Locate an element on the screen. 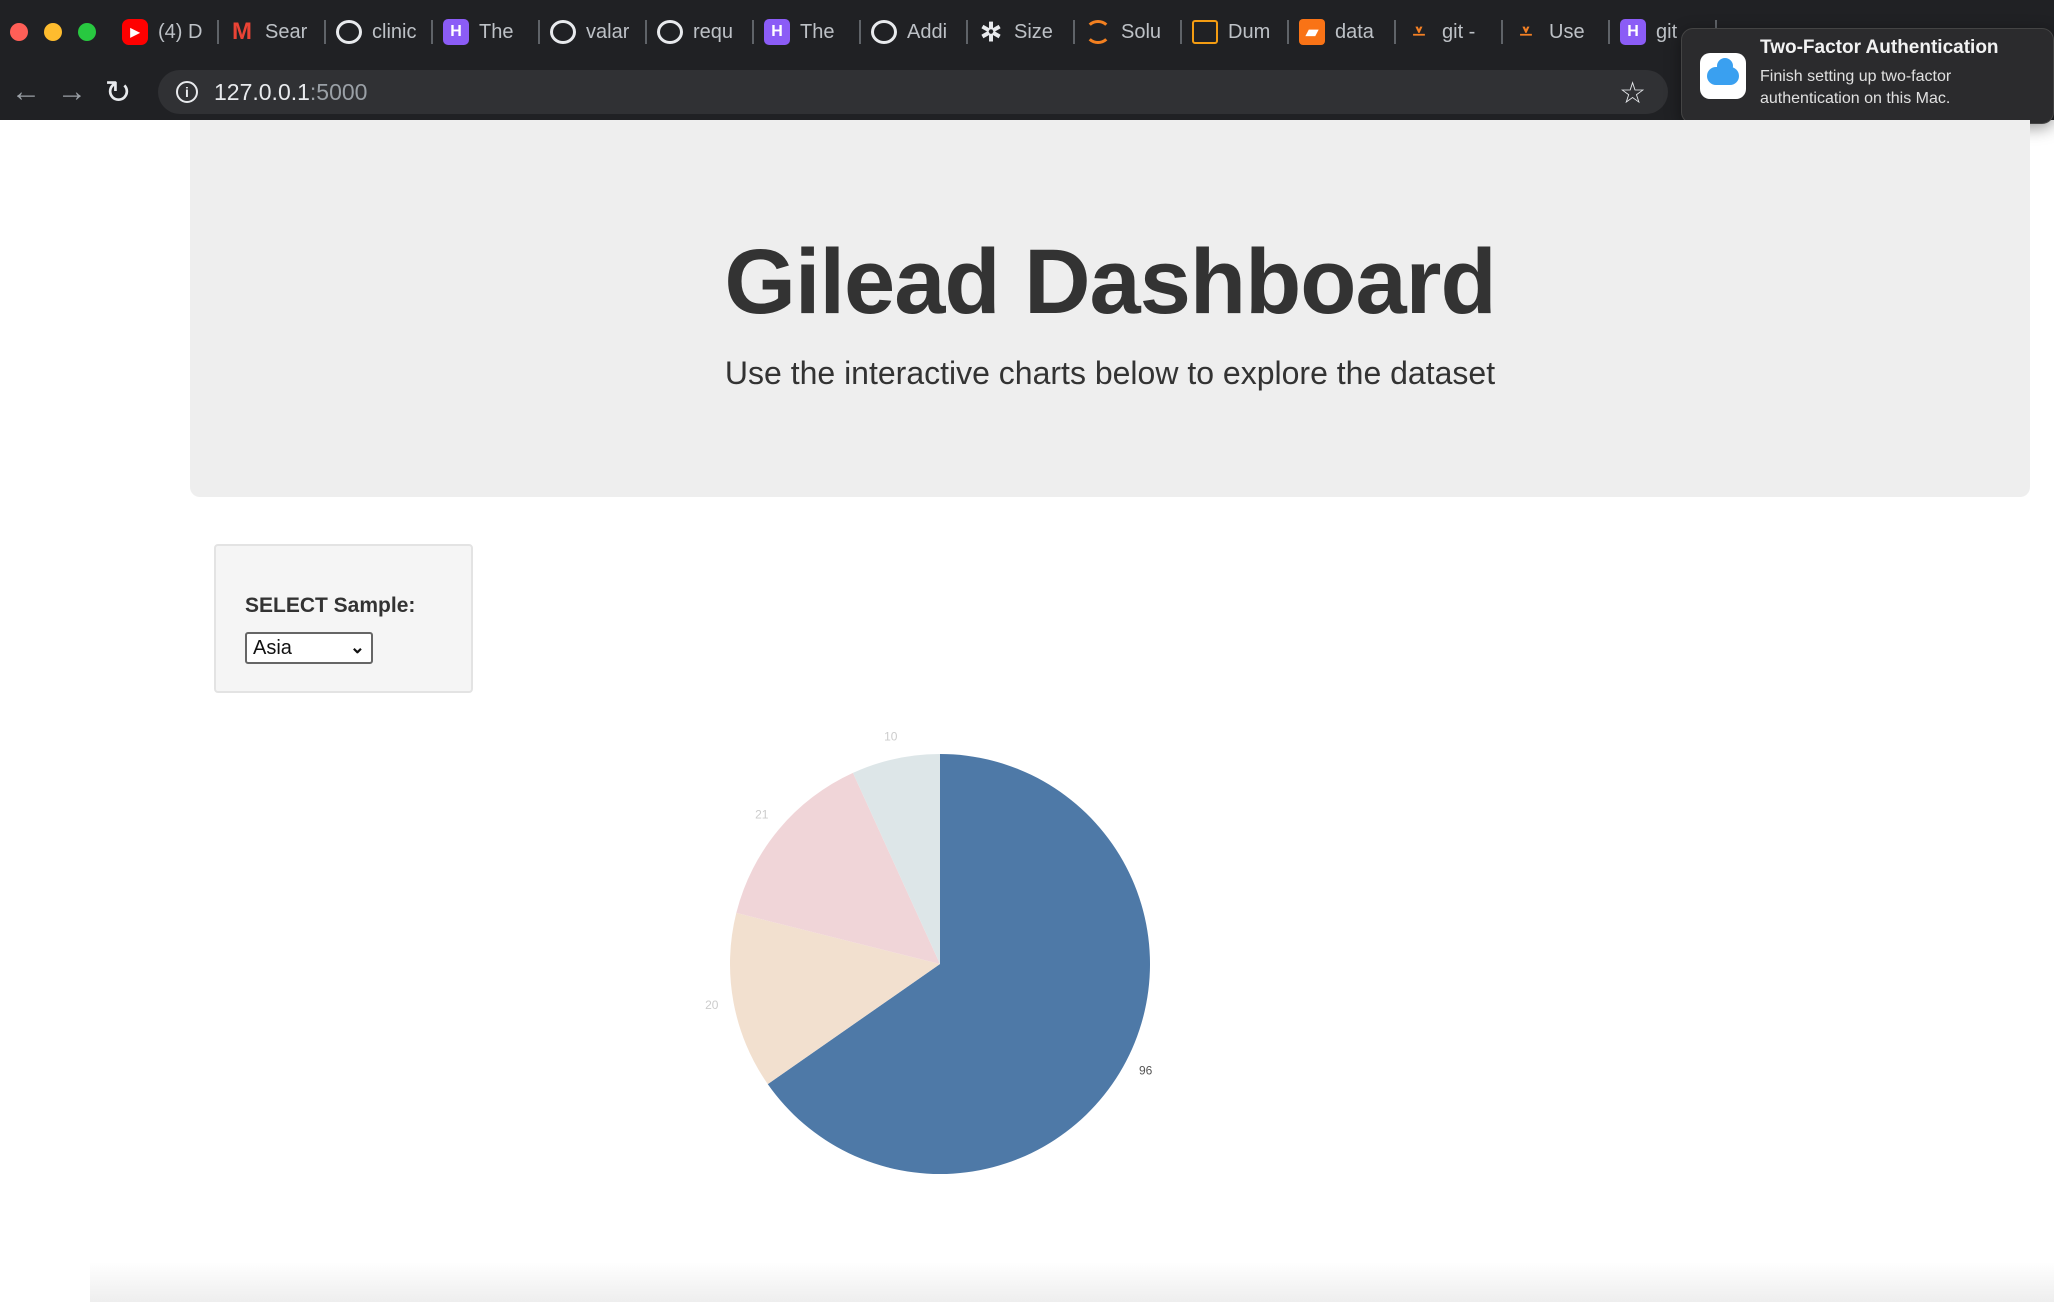 This screenshot has width=2054, height=1302. browser-tab: ▰ data is located at coordinates (1342, 32).